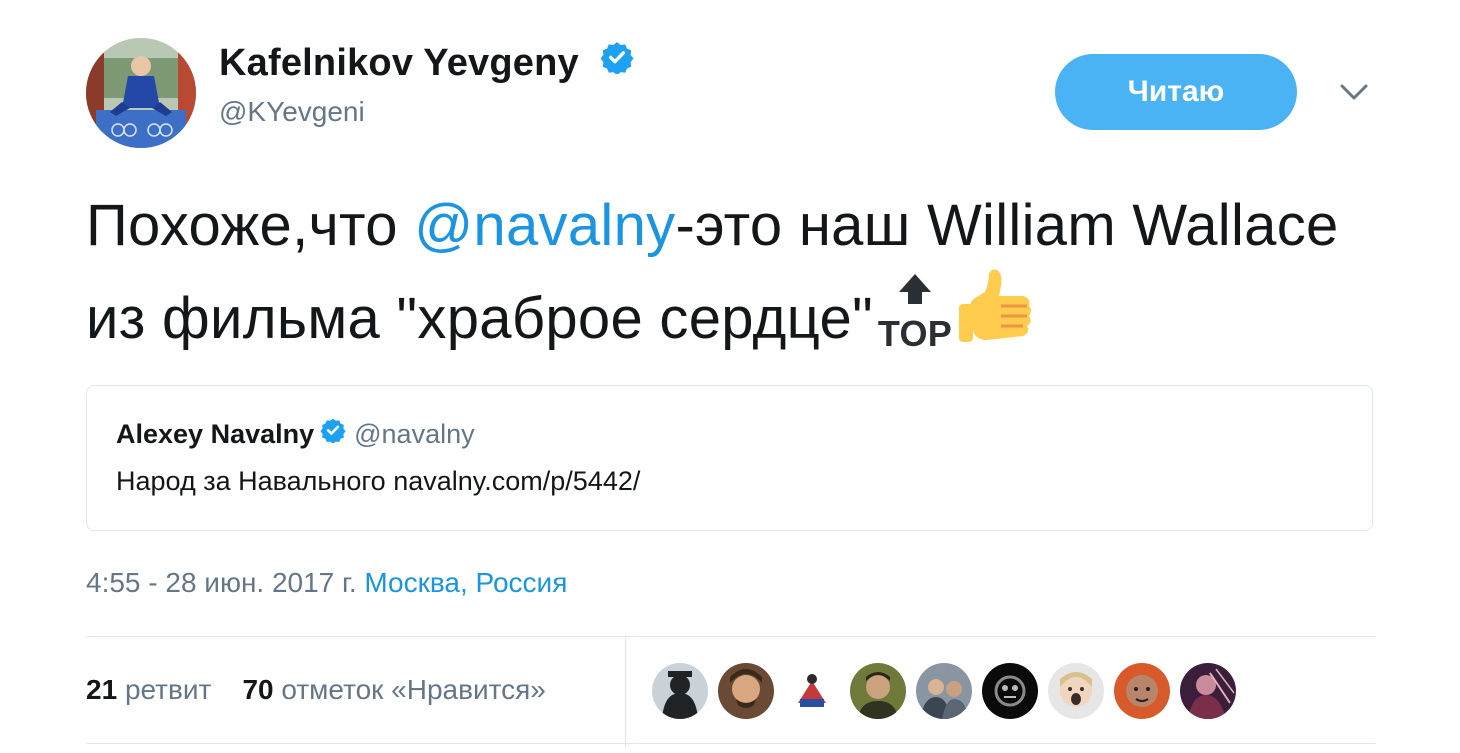 The image size is (1460, 753). What do you see at coordinates (731, 743) in the screenshot?
I see `divider-bottom` at bounding box center [731, 743].